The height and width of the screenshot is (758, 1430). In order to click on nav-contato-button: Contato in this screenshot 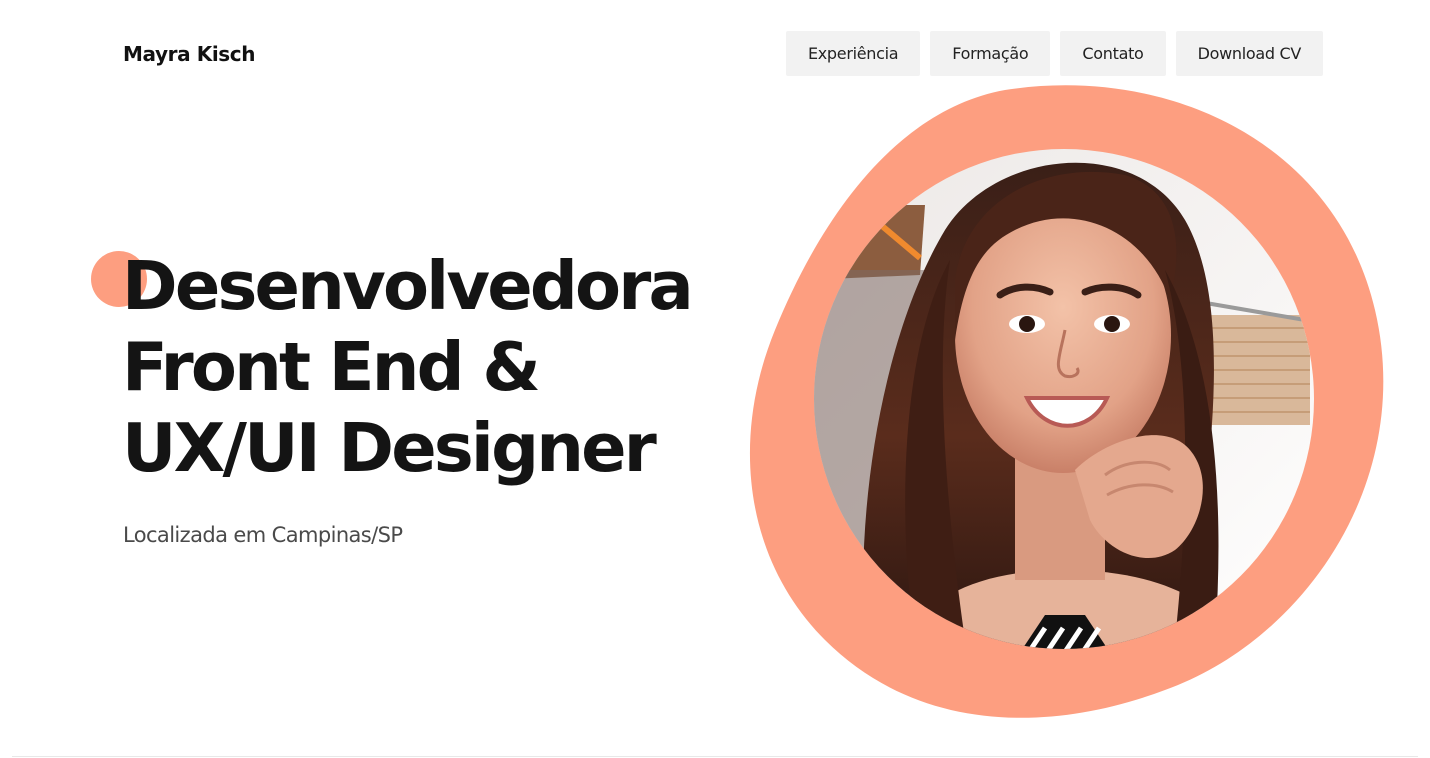, I will do `click(1113, 53)`.